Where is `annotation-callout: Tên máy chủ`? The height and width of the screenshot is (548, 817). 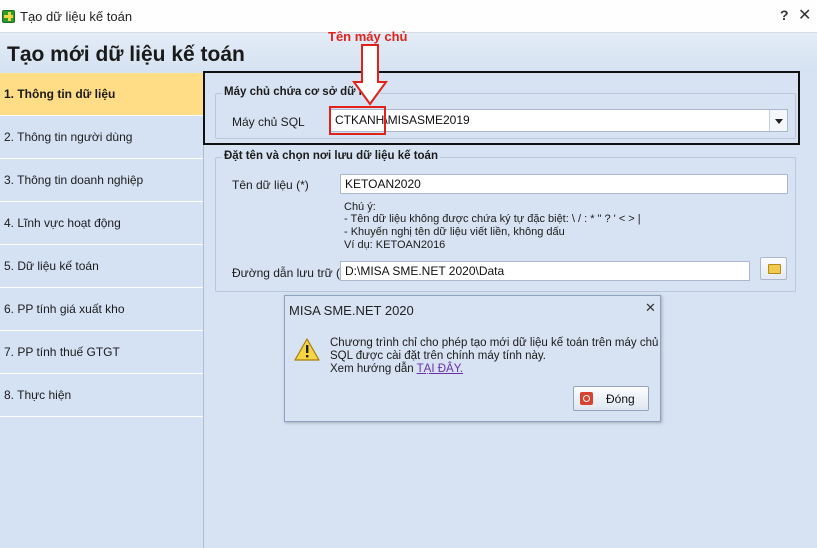
annotation-callout: Tên máy chủ is located at coordinates (368, 36).